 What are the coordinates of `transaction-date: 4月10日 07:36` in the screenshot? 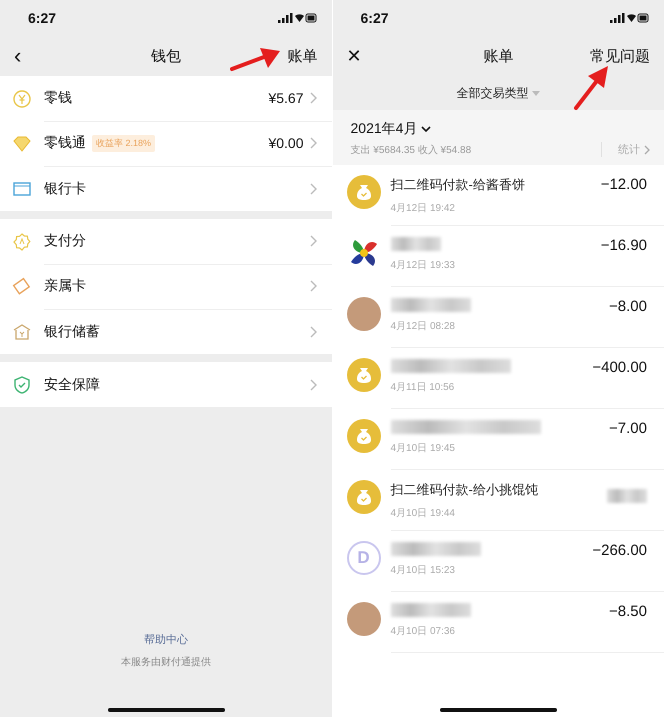 It's located at (423, 631).